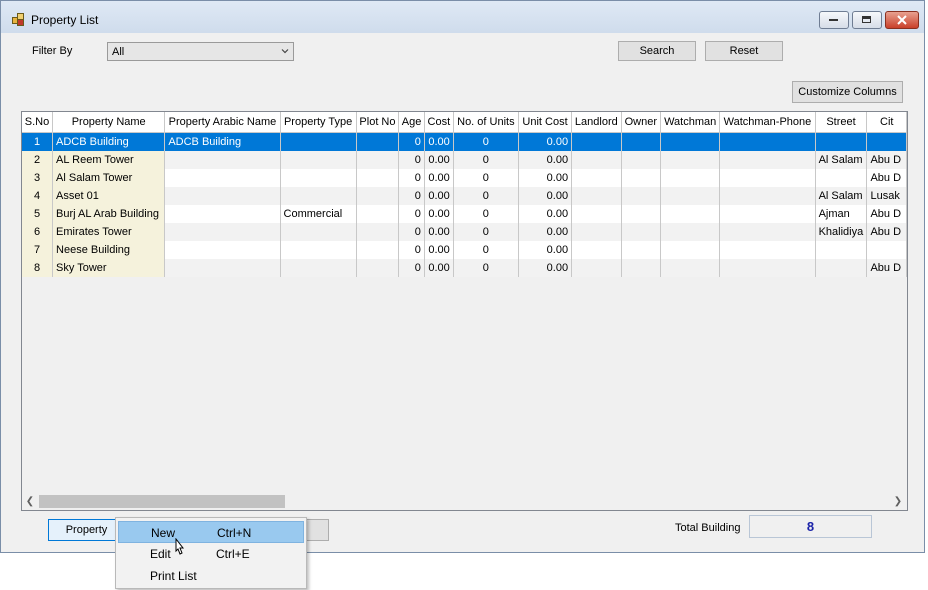 This screenshot has width=928, height=590. What do you see at coordinates (486, 122) in the screenshot?
I see `column-header: No. of Units` at bounding box center [486, 122].